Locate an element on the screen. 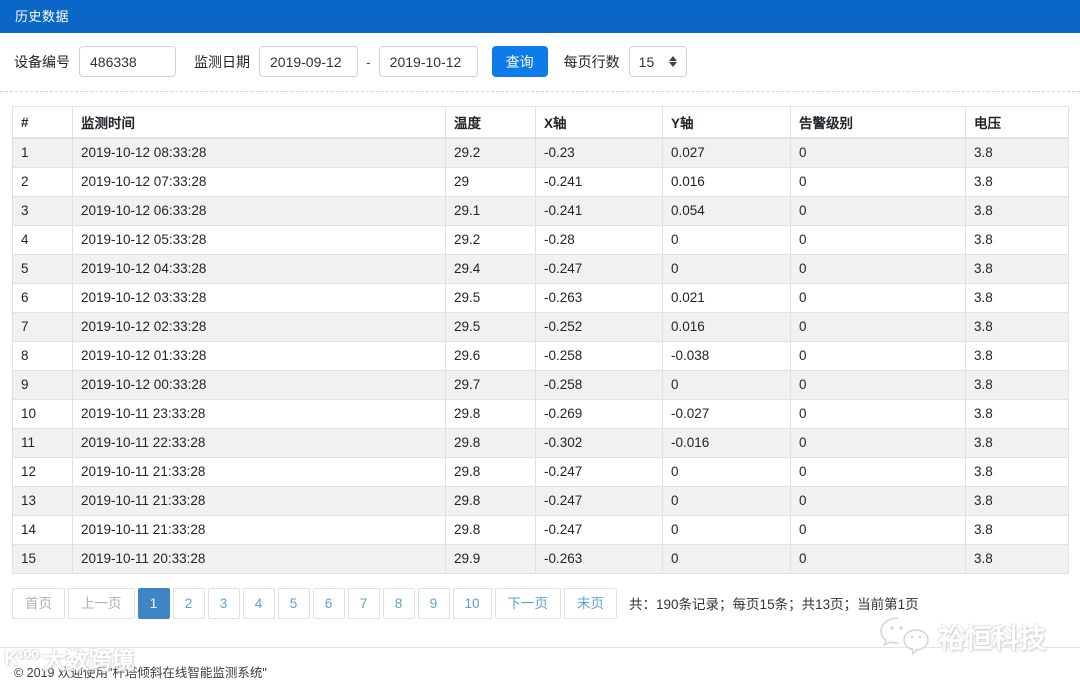 This screenshot has height=683, width=1080. table-row: 9 2019-10-12 00:33:28 29.7 -0.258 0 0 3.8 is located at coordinates (540, 384).